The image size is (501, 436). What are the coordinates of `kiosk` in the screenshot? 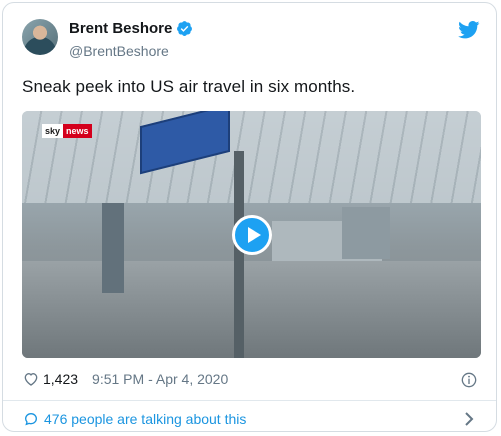 It's located at (366, 233).